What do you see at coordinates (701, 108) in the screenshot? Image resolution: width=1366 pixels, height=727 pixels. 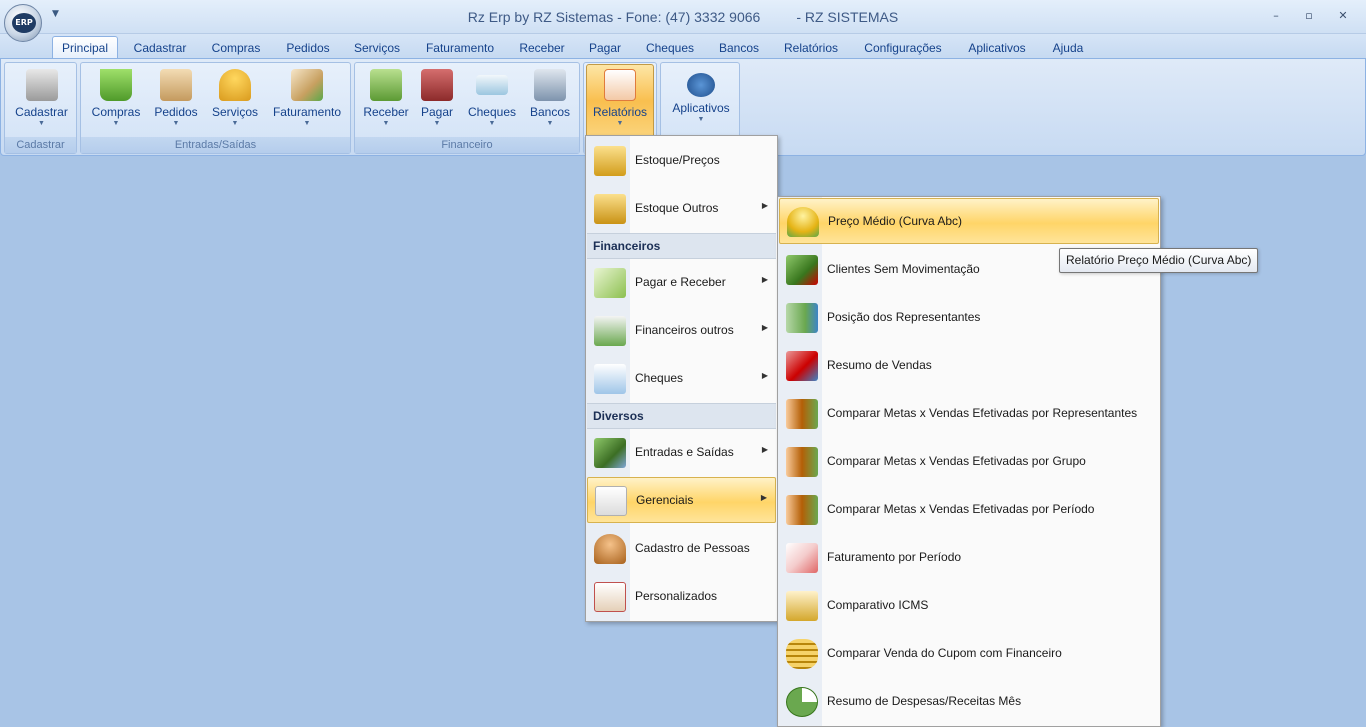 I see `aplicativos-button-label: Aplicativos` at bounding box center [701, 108].